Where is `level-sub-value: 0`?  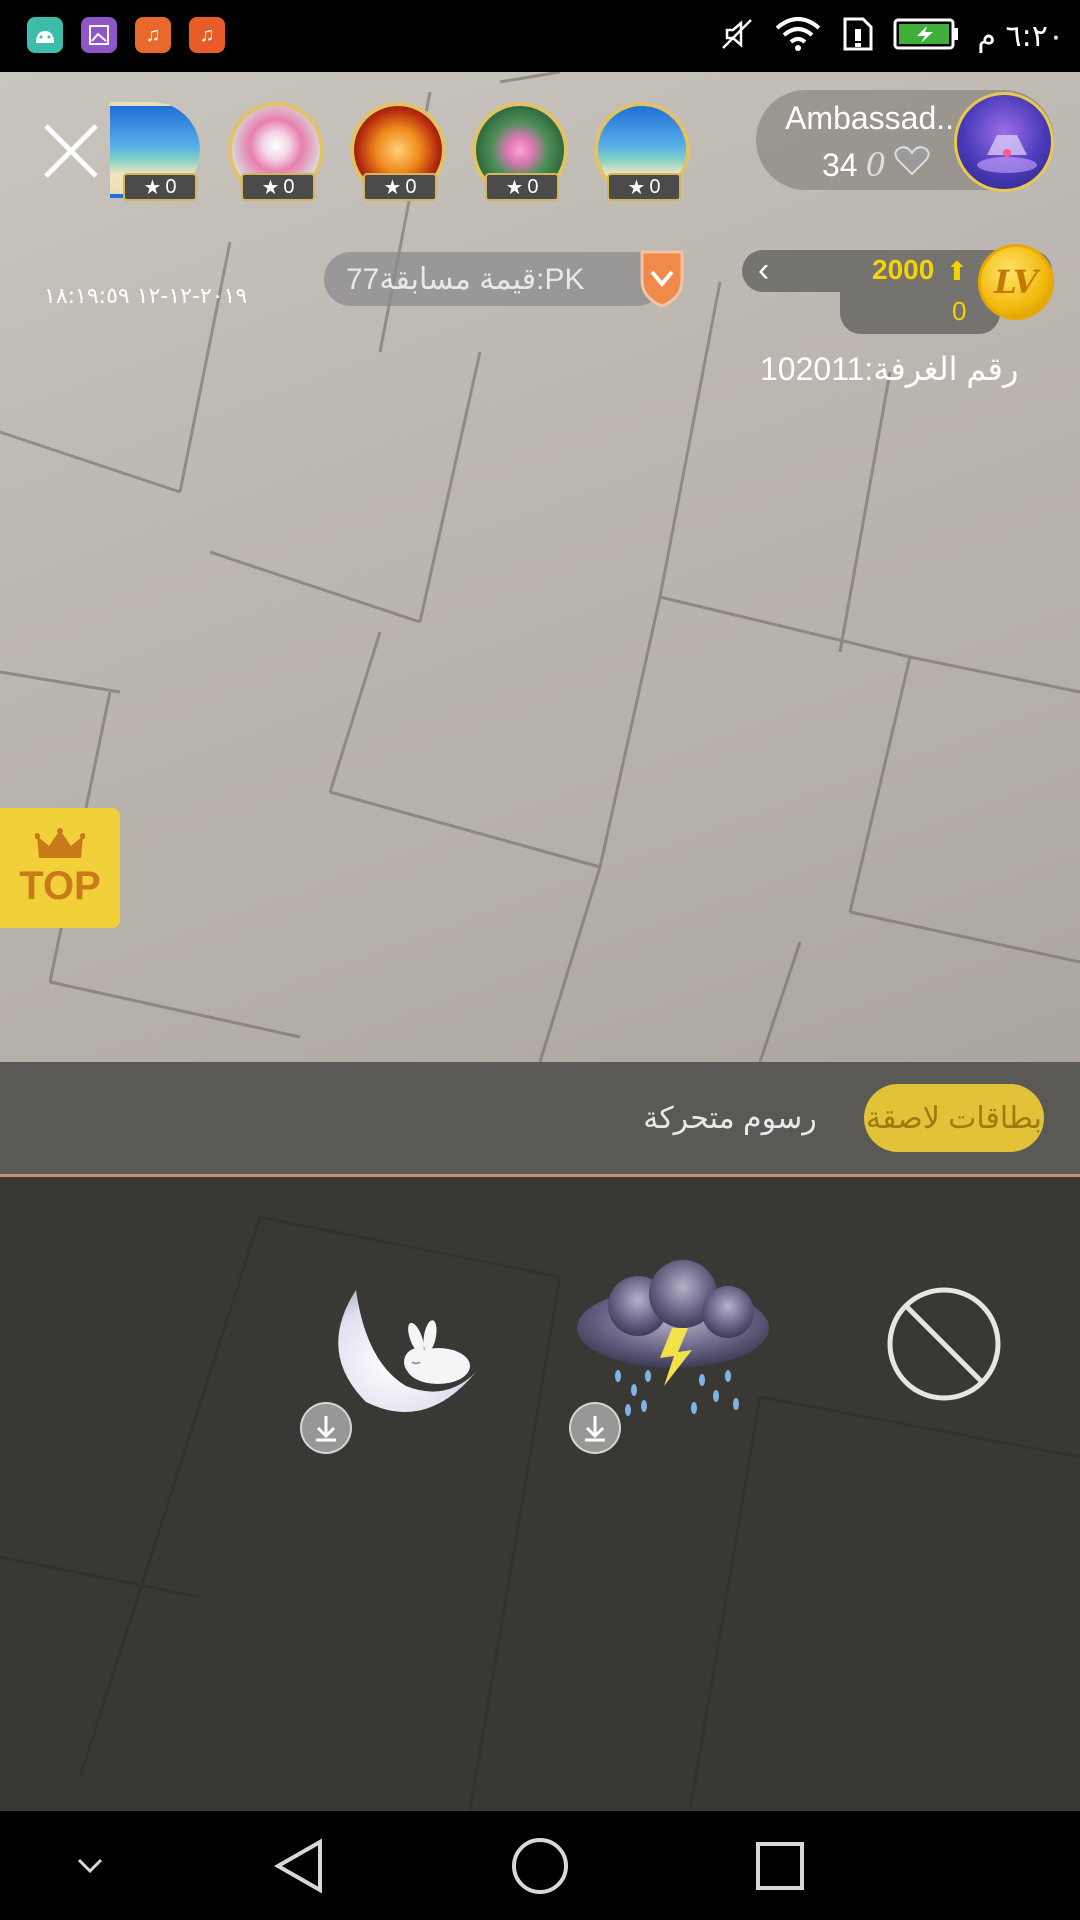
level-sub-value: 0 is located at coordinates (959, 311).